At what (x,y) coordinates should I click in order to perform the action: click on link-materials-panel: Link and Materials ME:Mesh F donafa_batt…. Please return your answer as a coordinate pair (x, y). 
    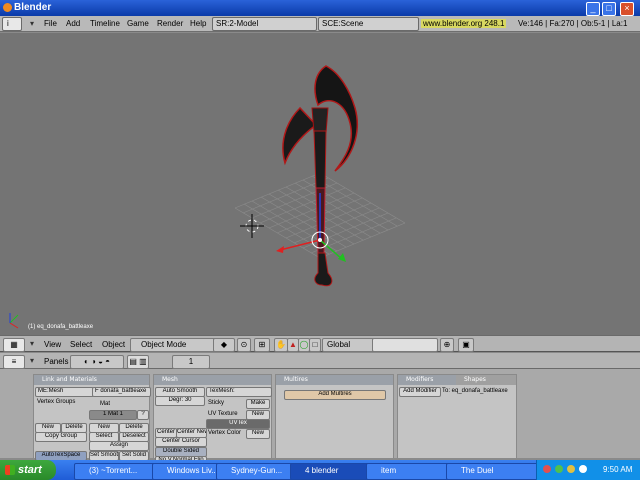
    Looking at the image, I should click on (92, 417).